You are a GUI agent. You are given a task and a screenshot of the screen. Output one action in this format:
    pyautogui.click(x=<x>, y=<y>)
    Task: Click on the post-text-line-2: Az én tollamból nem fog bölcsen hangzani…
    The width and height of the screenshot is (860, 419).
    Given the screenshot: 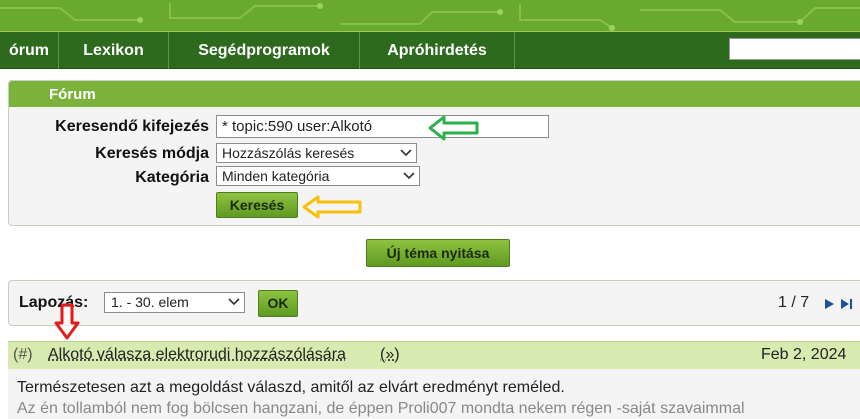 What is the action you would take?
    pyautogui.click(x=381, y=409)
    